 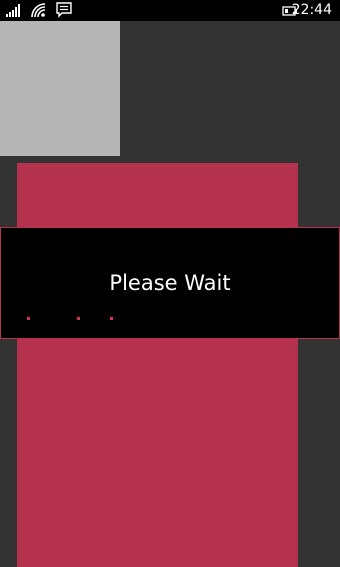 What do you see at coordinates (38, 10) in the screenshot?
I see `wifi-icon` at bounding box center [38, 10].